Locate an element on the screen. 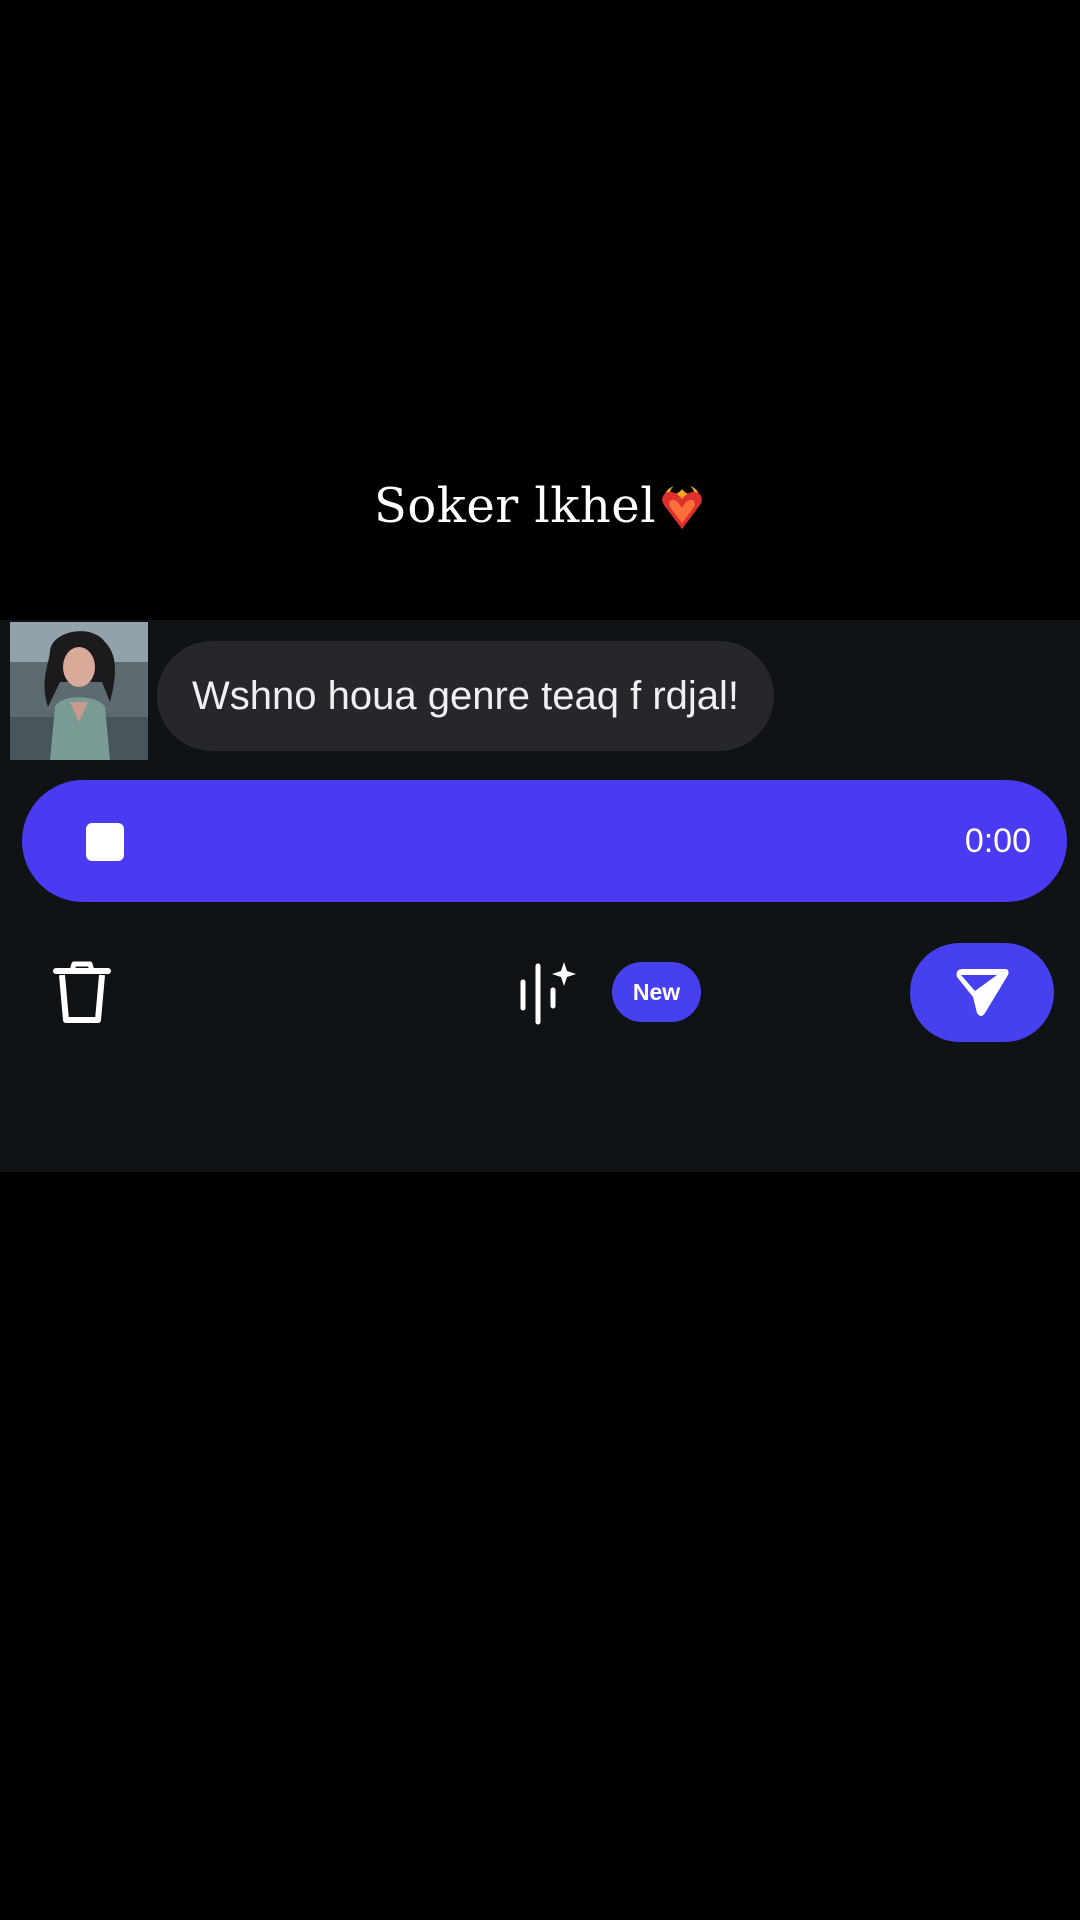  voice-effects-sparkle-icon is located at coordinates (548, 993).